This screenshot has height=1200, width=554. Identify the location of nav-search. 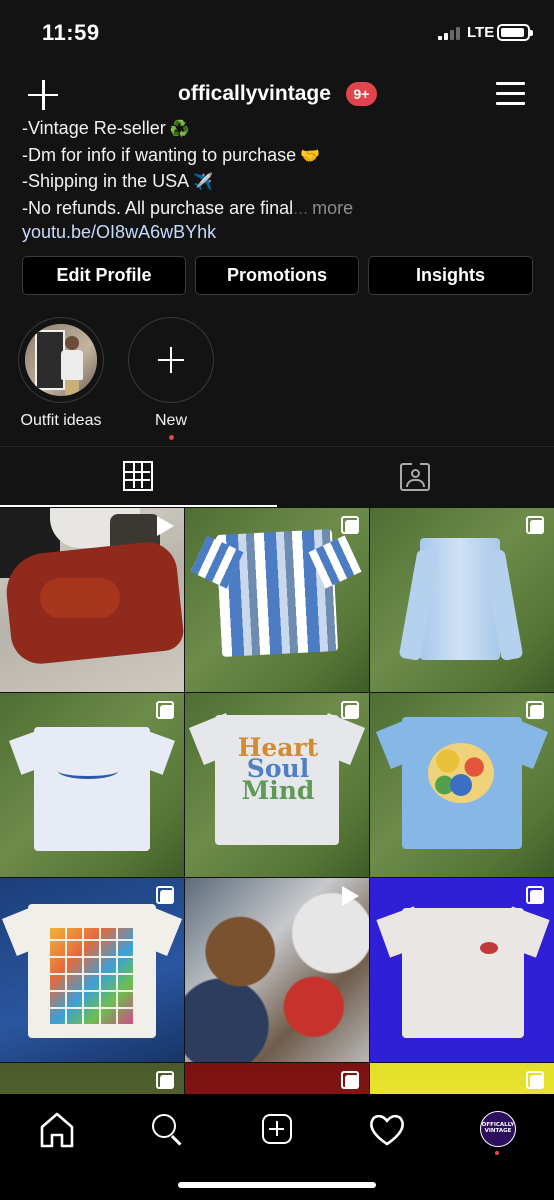
(167, 1129).